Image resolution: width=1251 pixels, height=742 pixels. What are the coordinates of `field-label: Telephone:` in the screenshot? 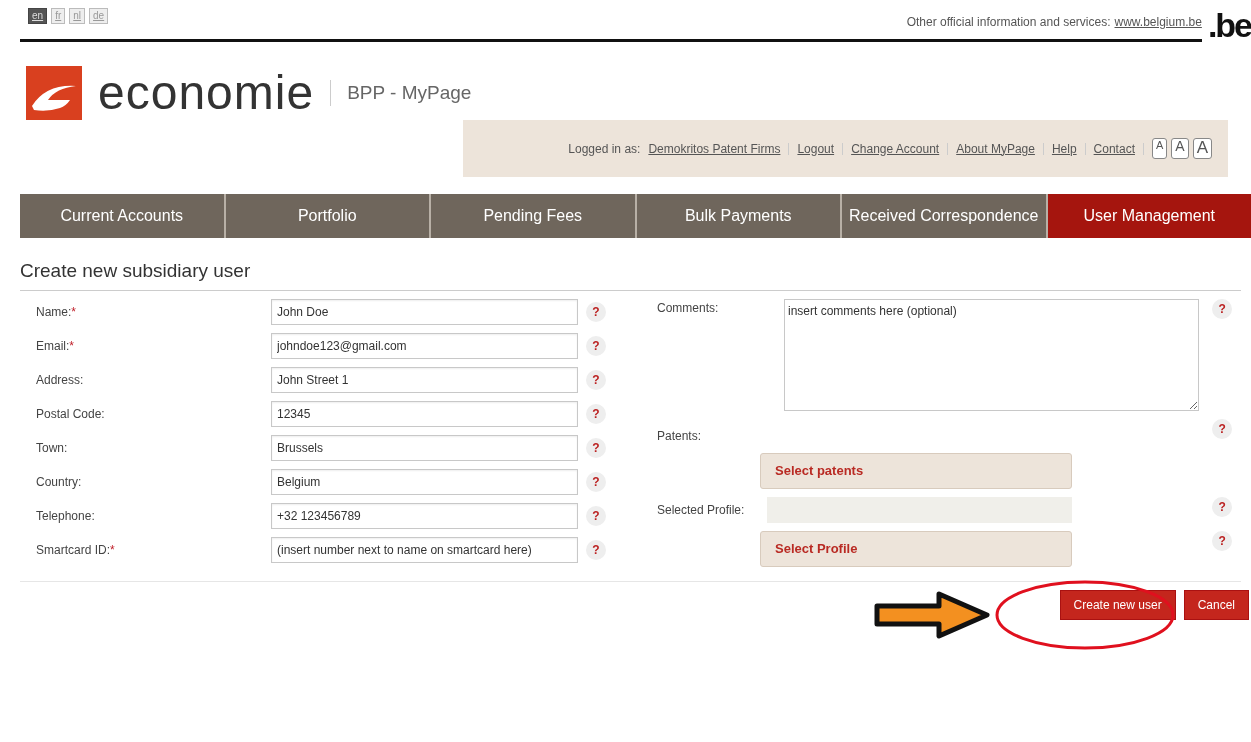 It's located at (66, 516).